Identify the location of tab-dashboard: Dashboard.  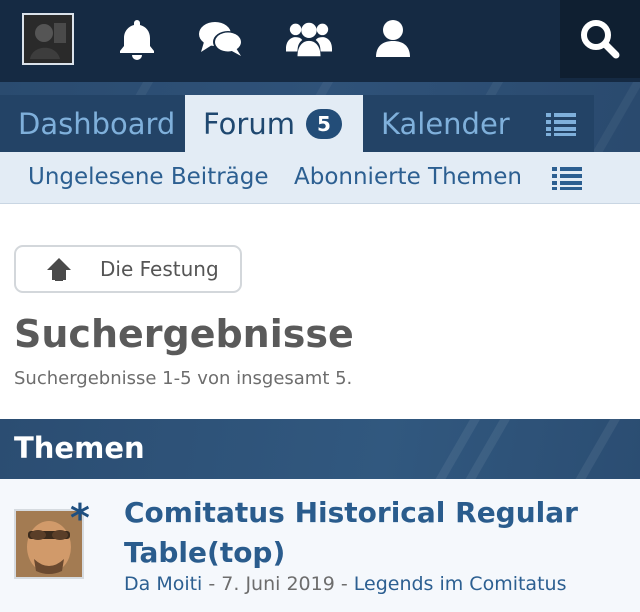
(92, 123).